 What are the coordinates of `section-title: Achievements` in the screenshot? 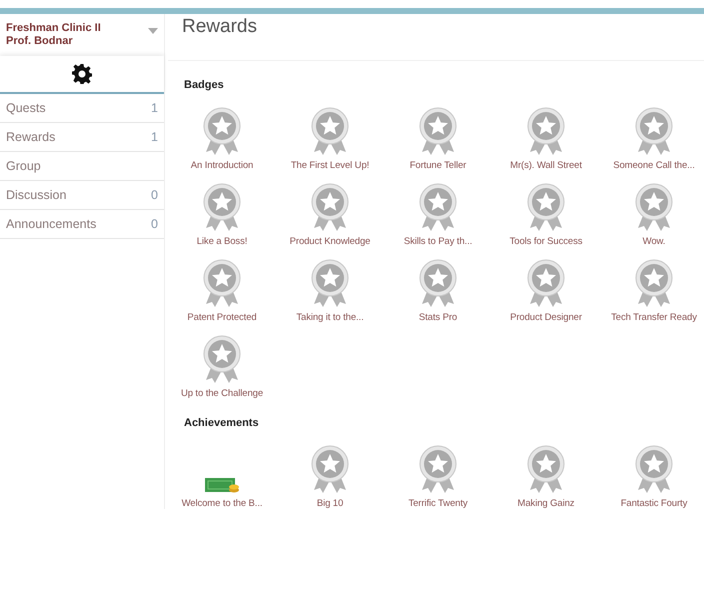 It's located at (221, 422).